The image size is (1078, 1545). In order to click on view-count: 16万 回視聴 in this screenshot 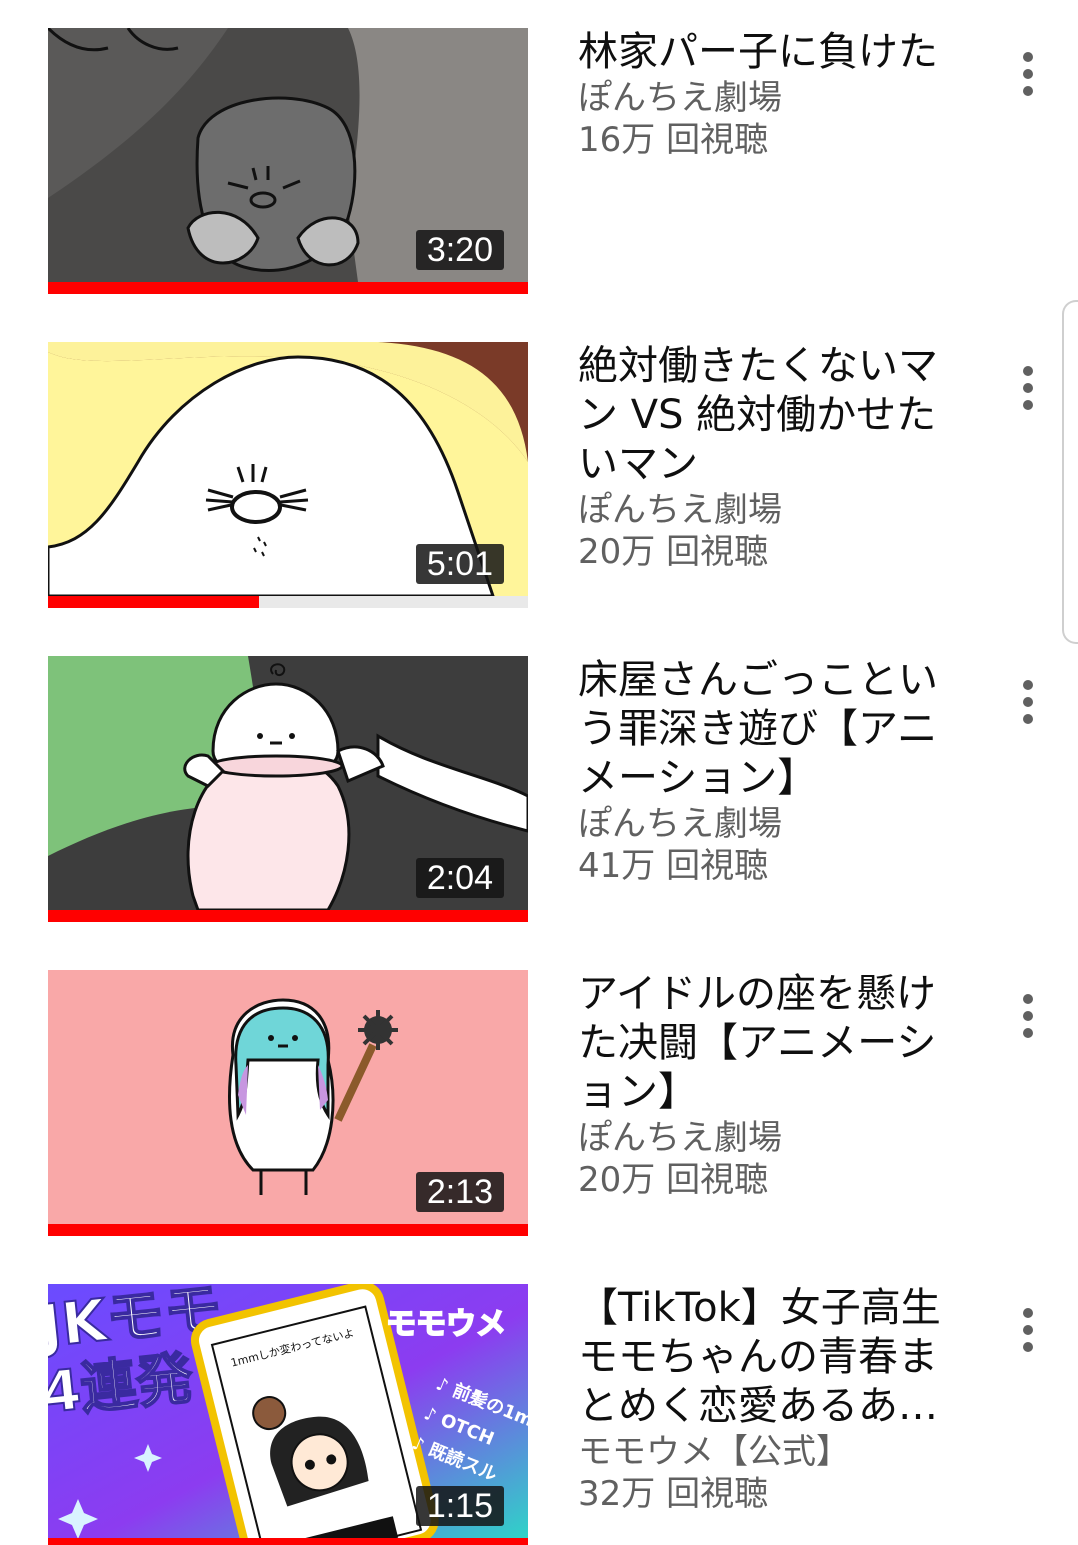, I will do `click(673, 140)`.